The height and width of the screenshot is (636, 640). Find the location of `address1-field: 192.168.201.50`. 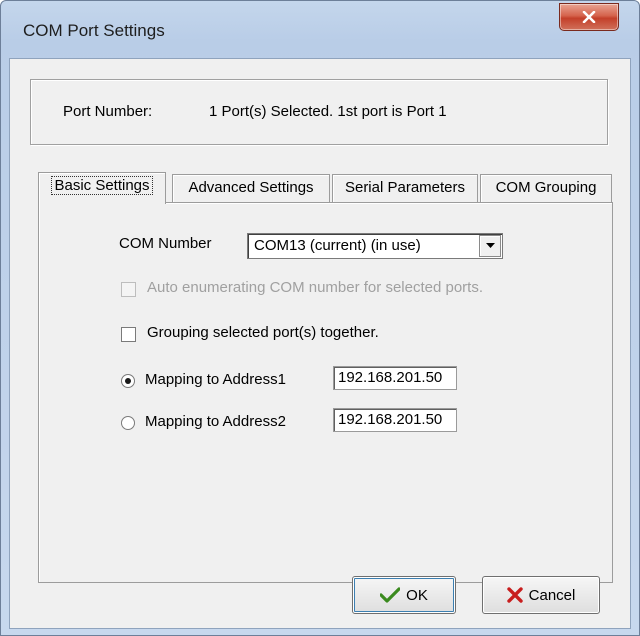

address1-field: 192.168.201.50 is located at coordinates (395, 378).